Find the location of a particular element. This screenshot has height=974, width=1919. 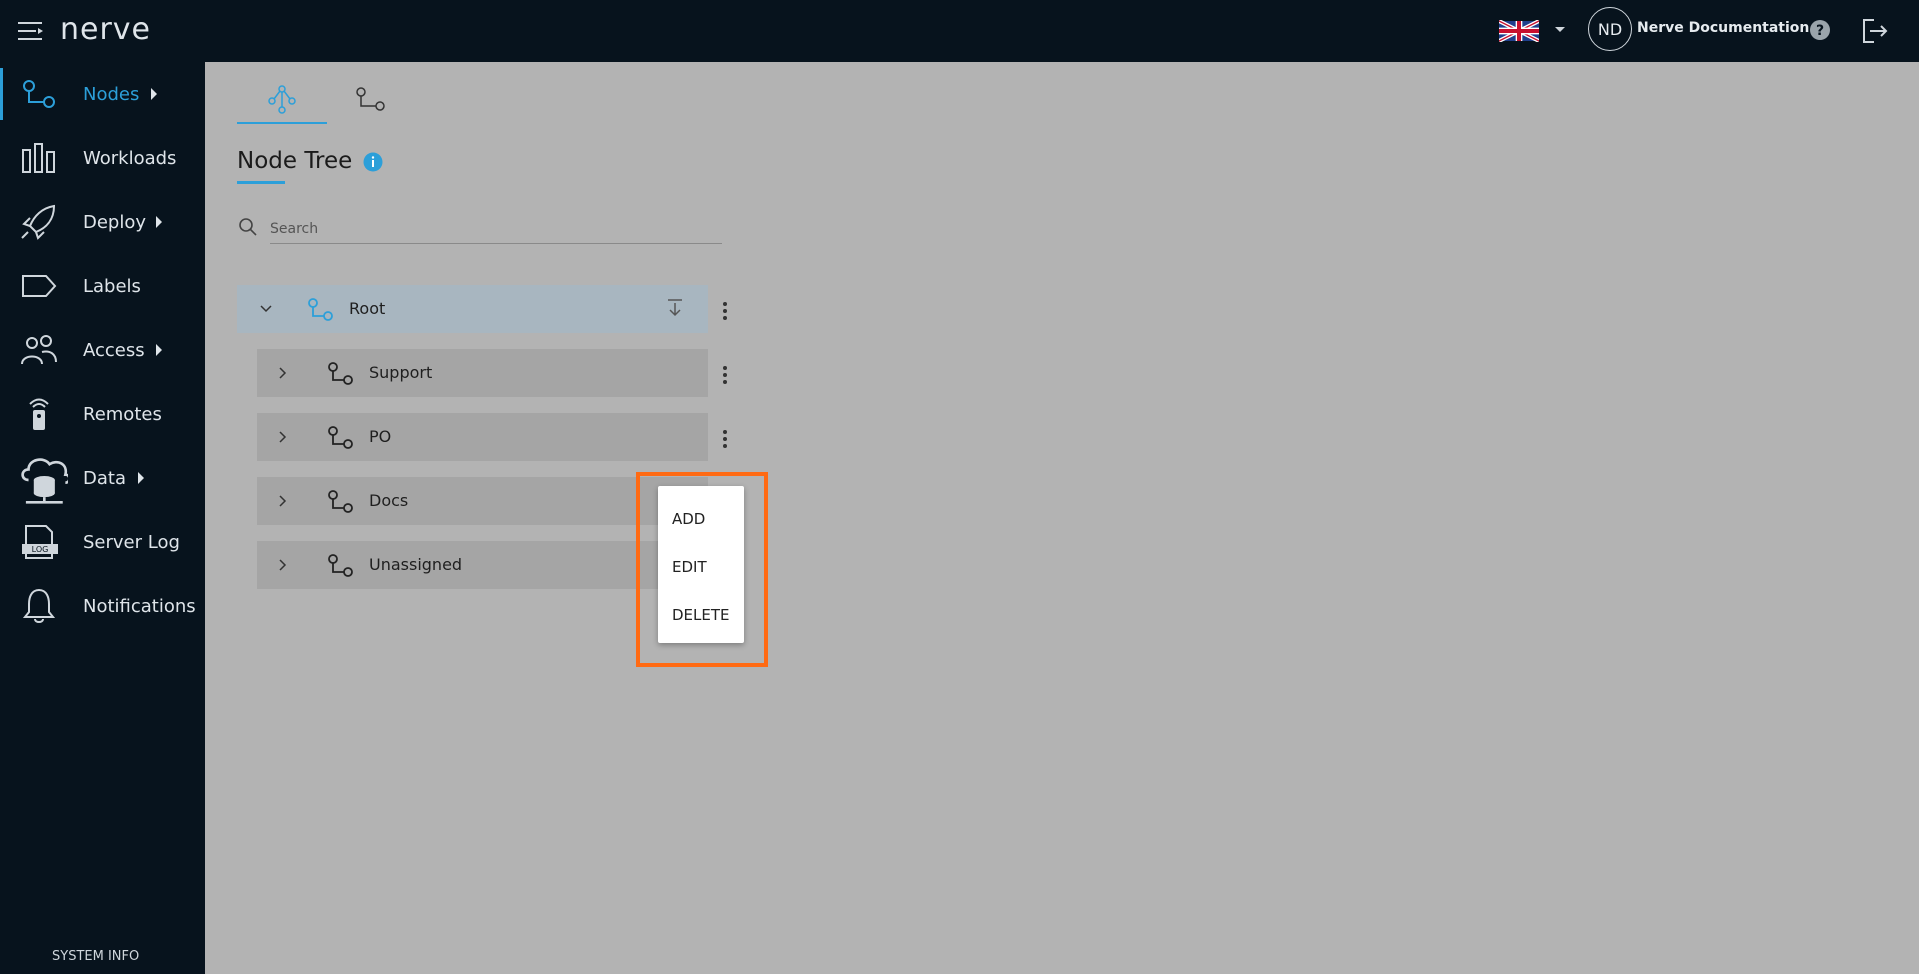

chevron-down-icon is located at coordinates (266, 309).